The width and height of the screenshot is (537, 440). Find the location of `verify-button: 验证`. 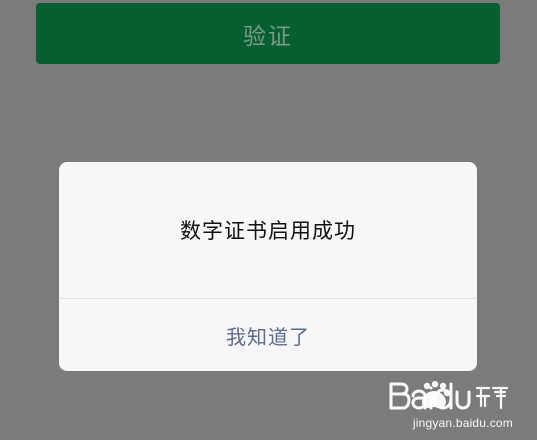

verify-button: 验证 is located at coordinates (268, 33).